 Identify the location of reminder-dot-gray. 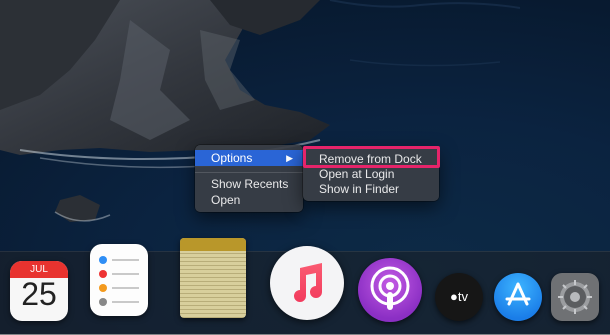
(103, 302).